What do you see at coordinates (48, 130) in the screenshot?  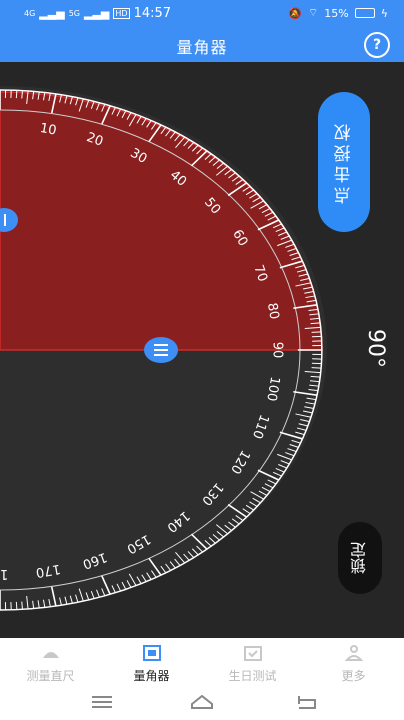 I see `tick-label: 10` at bounding box center [48, 130].